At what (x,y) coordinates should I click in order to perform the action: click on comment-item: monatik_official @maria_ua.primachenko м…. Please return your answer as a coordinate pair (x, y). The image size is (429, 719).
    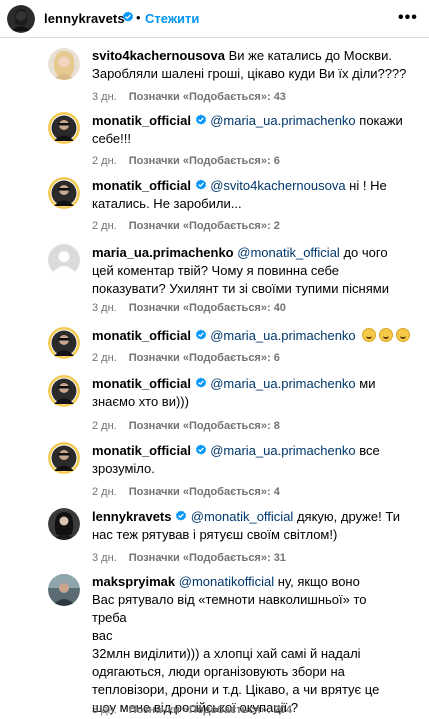
    Looking at the image, I should click on (214, 402).